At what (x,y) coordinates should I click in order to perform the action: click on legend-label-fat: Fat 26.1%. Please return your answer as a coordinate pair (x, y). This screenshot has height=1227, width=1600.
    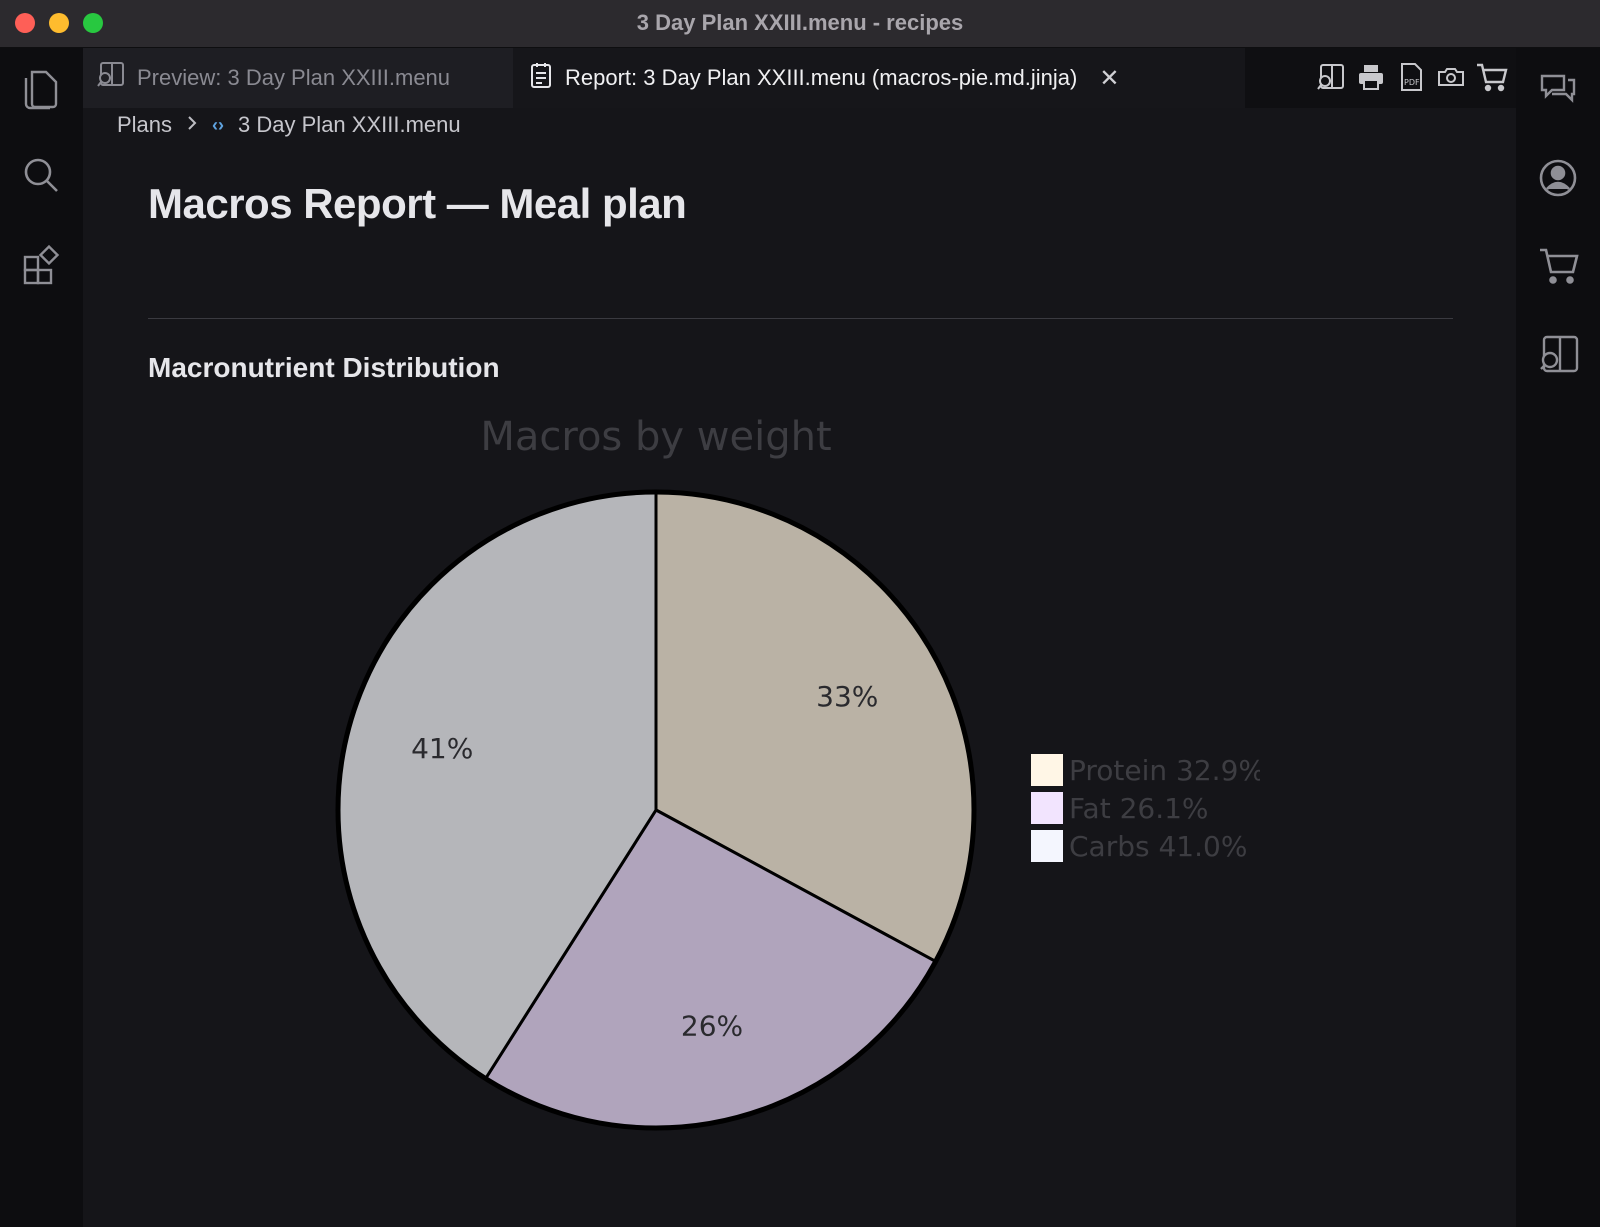
    Looking at the image, I should click on (1139, 808).